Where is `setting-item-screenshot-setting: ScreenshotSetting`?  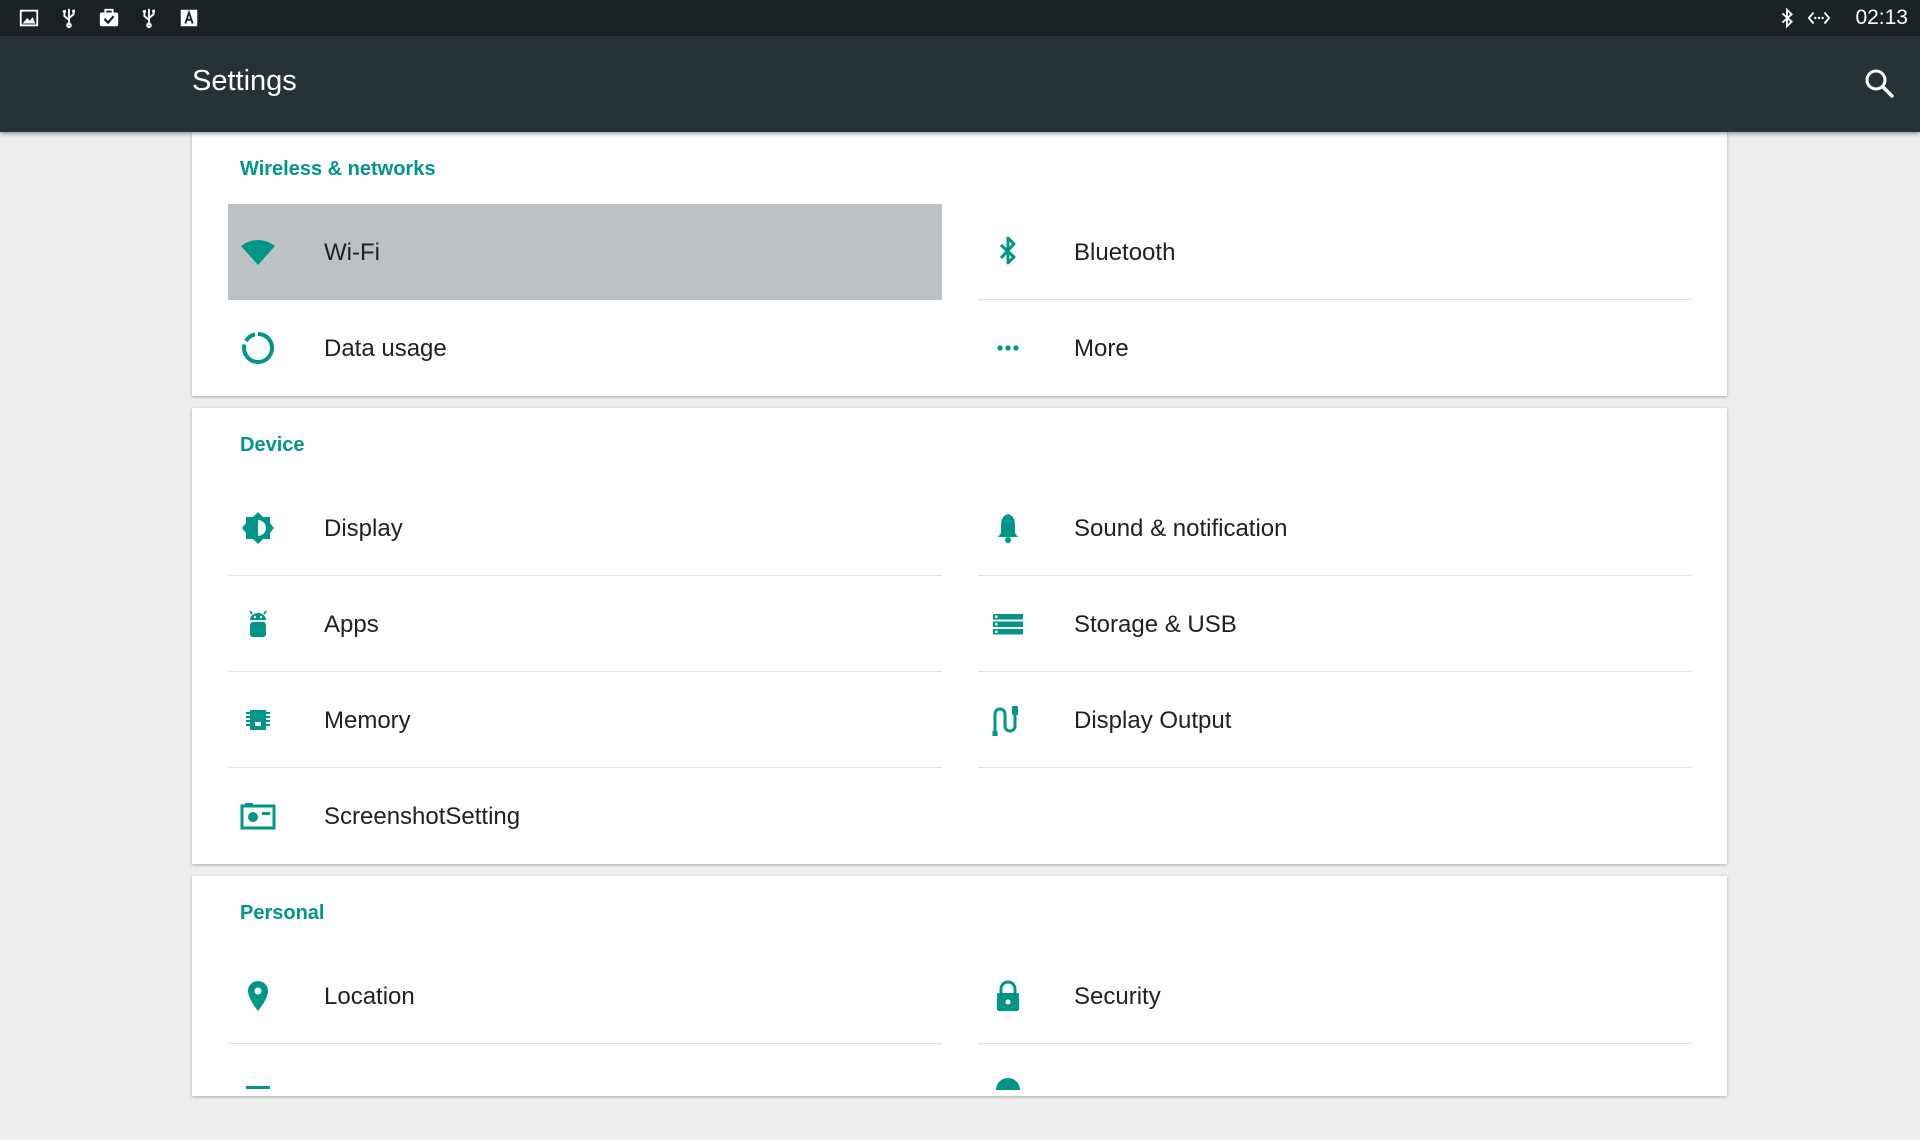 setting-item-screenshot-setting: ScreenshotSetting is located at coordinates (585, 816).